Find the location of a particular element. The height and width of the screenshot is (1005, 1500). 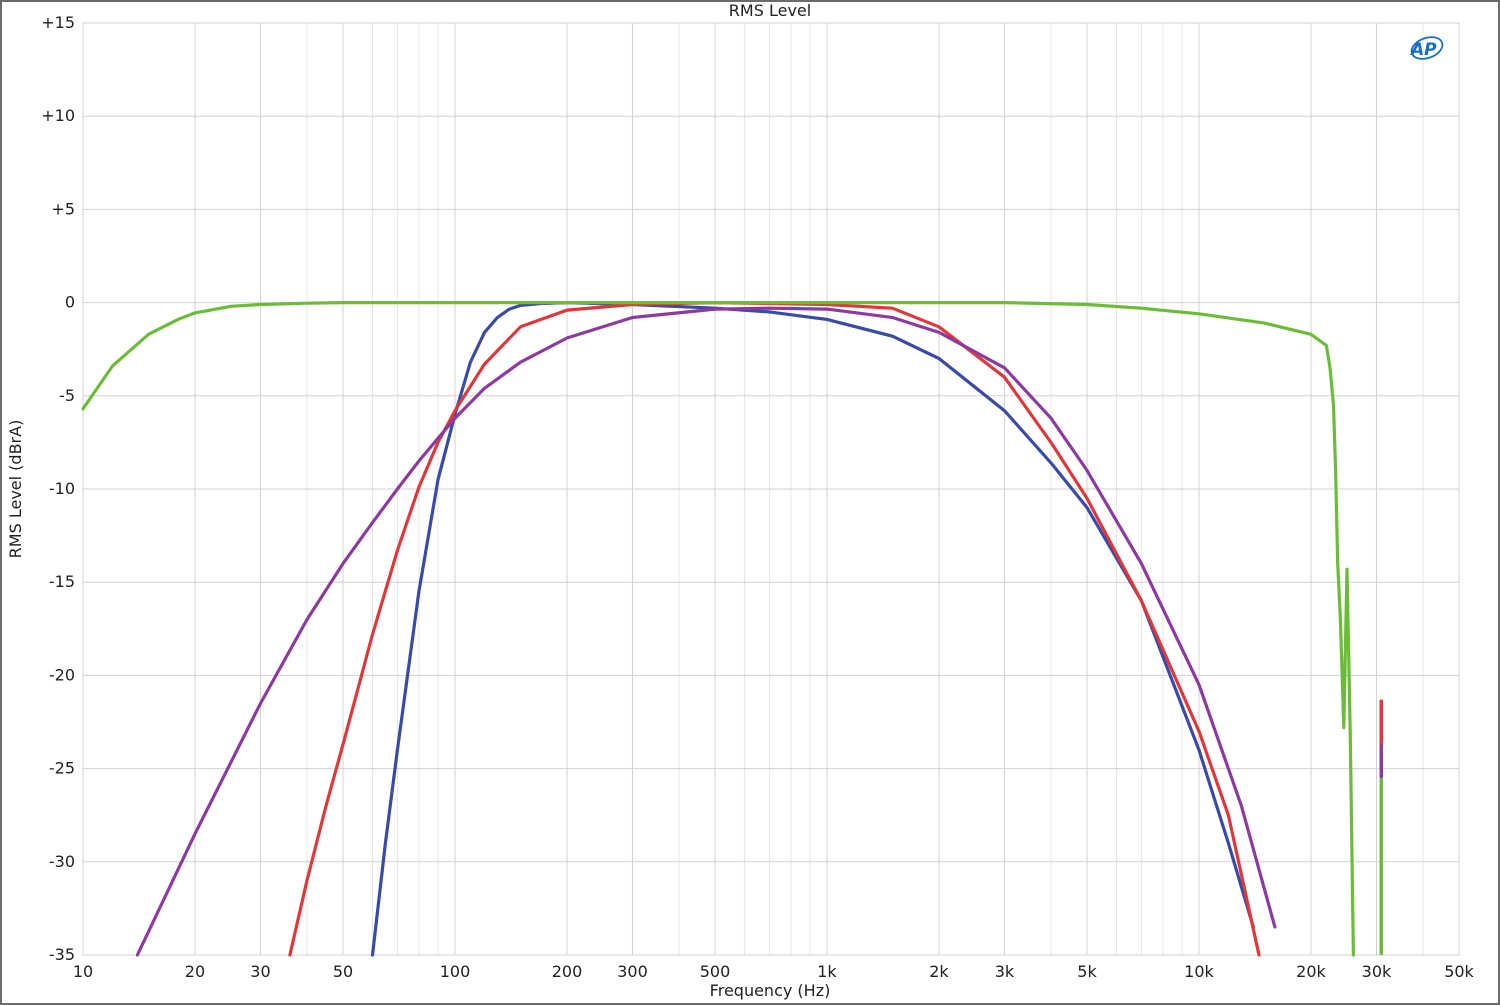

x-tick-label: 30k is located at coordinates (1377, 971).